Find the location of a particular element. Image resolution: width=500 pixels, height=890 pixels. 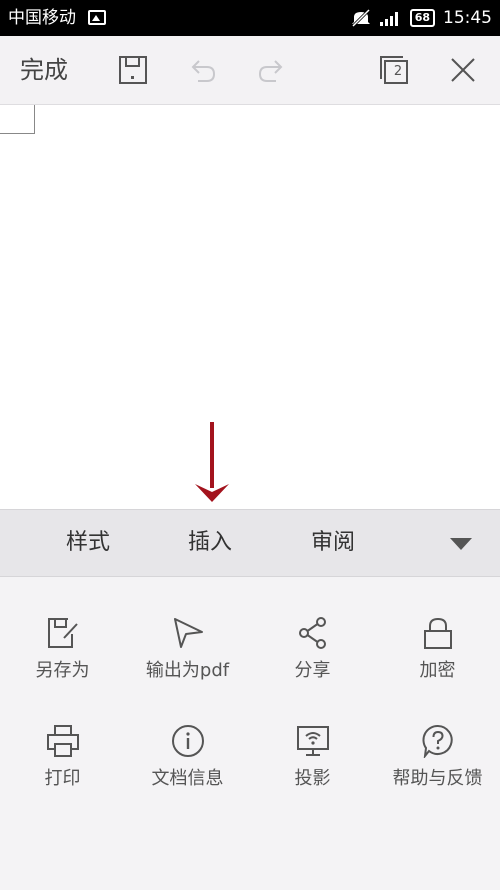

battery-indicator: 68 is located at coordinates (422, 18).